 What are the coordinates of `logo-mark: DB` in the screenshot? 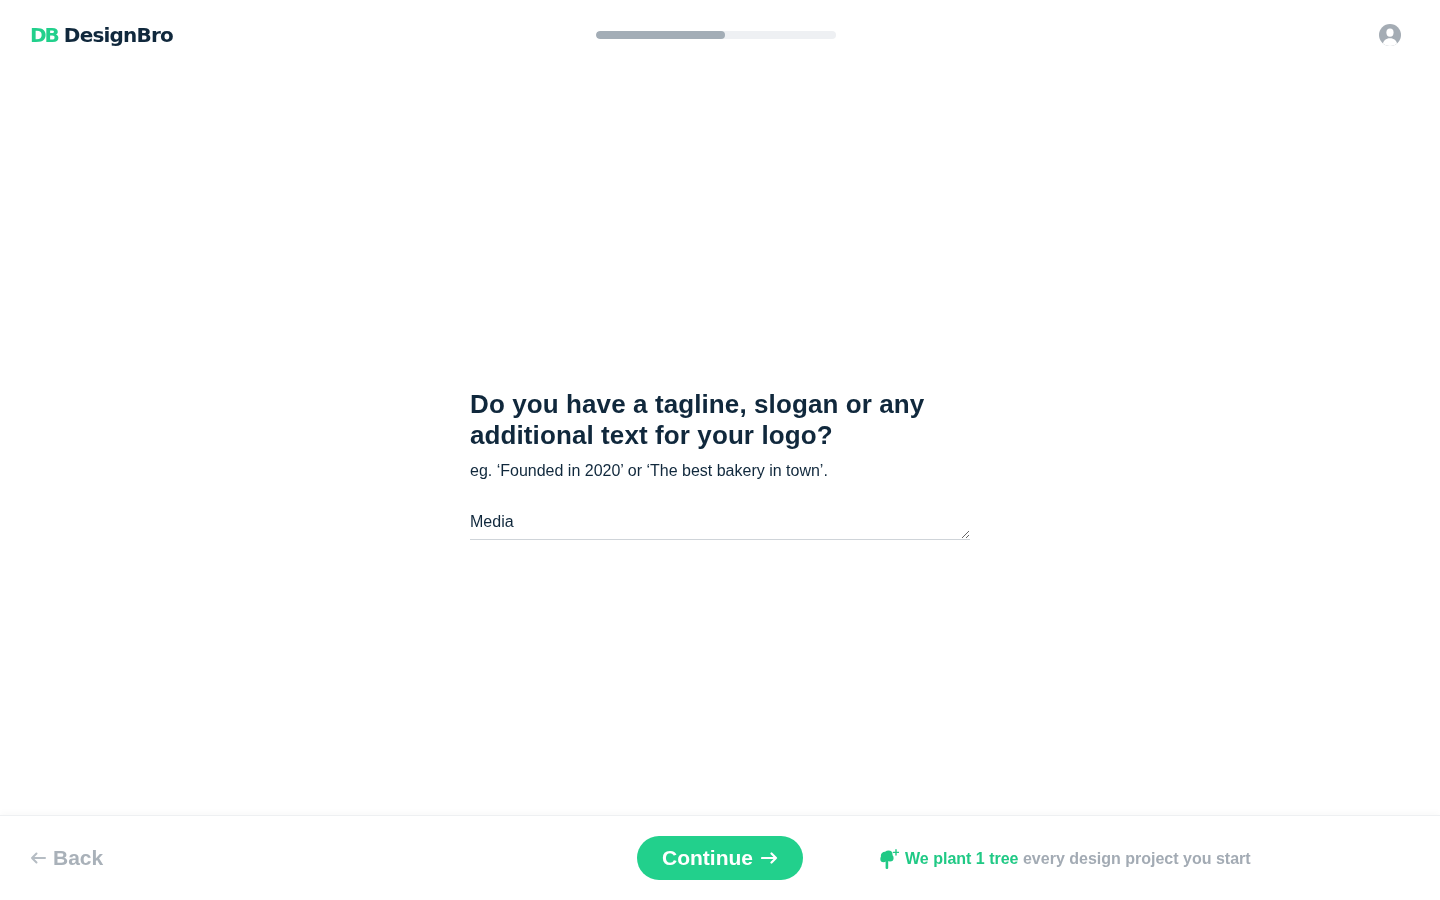 It's located at (44, 35).